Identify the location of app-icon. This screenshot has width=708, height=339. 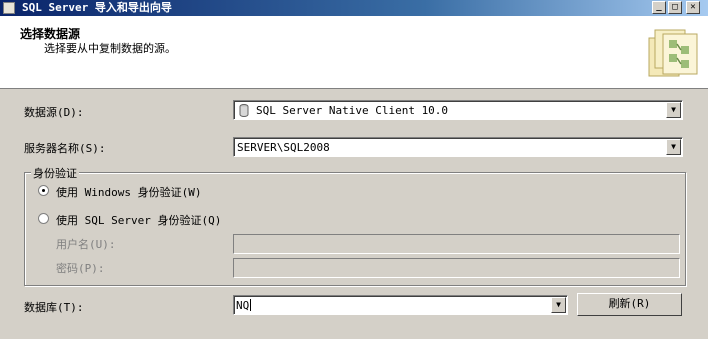
(9, 8).